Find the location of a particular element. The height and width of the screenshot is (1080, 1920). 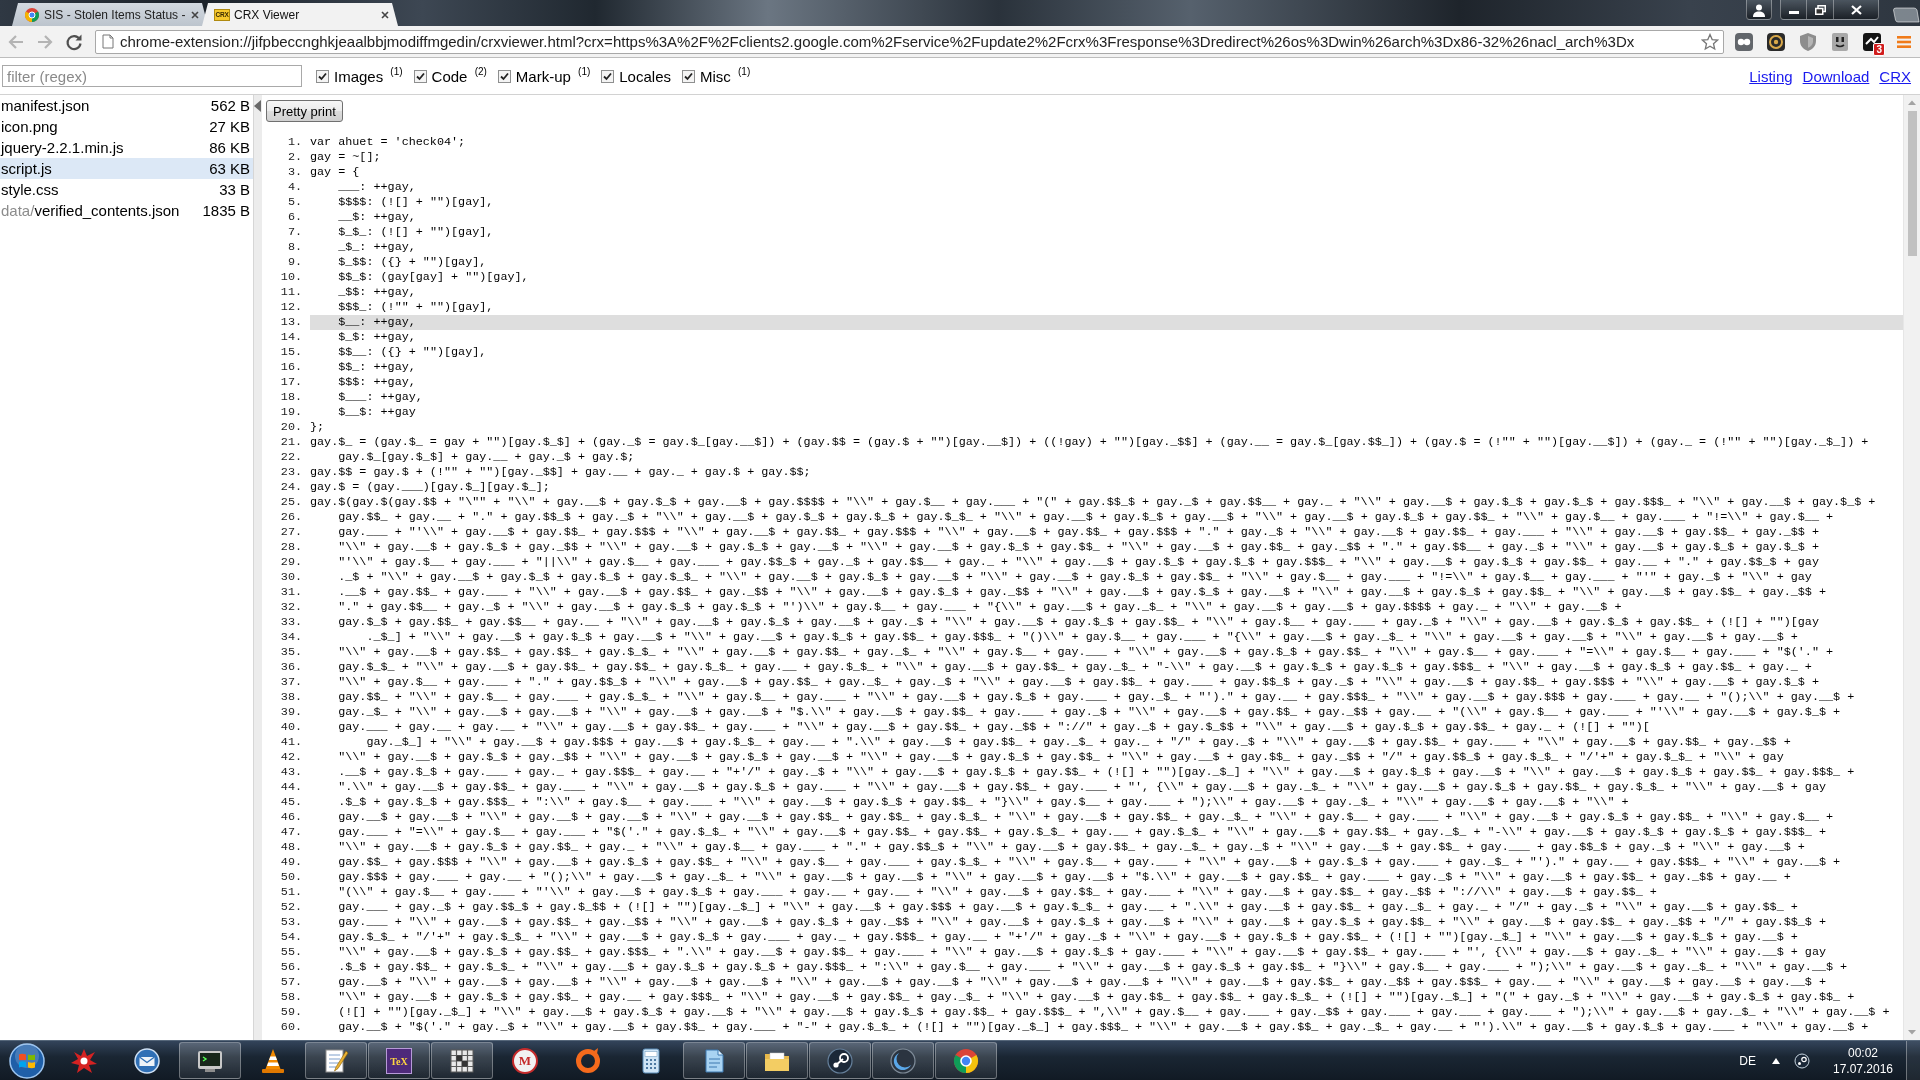

code-line: "'\\" + gay.$__ + gay.___ + "||\\" + gay.$__ + gay.___ + gay.$$_$ + gay._$ + gay.$$__ + gay._ + "\\" + gay.__$ + gay.$_$ + gay.$_$ + gay.$$$_ + "\\" + gay.__$ + gay.$_$ + gay.$$_ + gay.__ + "." + gay.$$_$ + gay is located at coordinates (1078, 562).